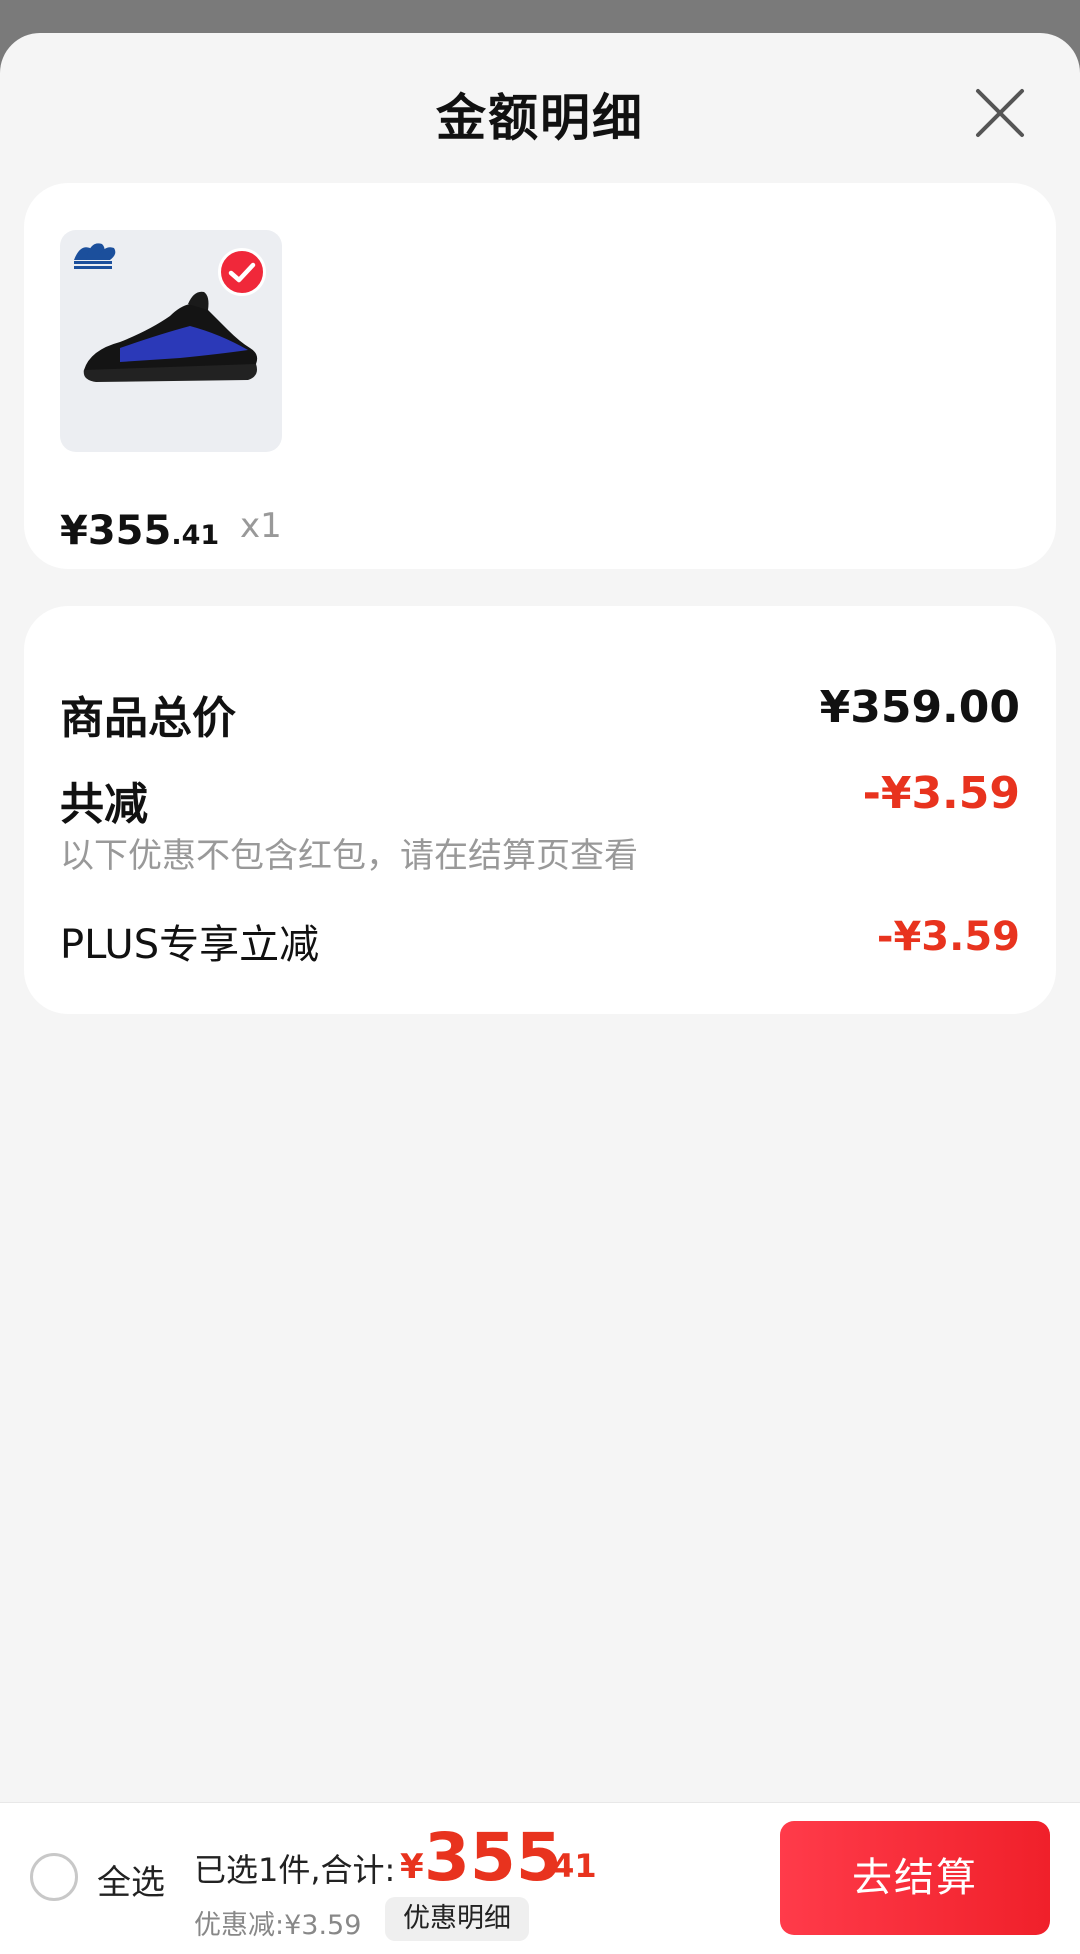 This screenshot has width=1080, height=1954. I want to click on select-all-label: 全选, so click(131, 1879).